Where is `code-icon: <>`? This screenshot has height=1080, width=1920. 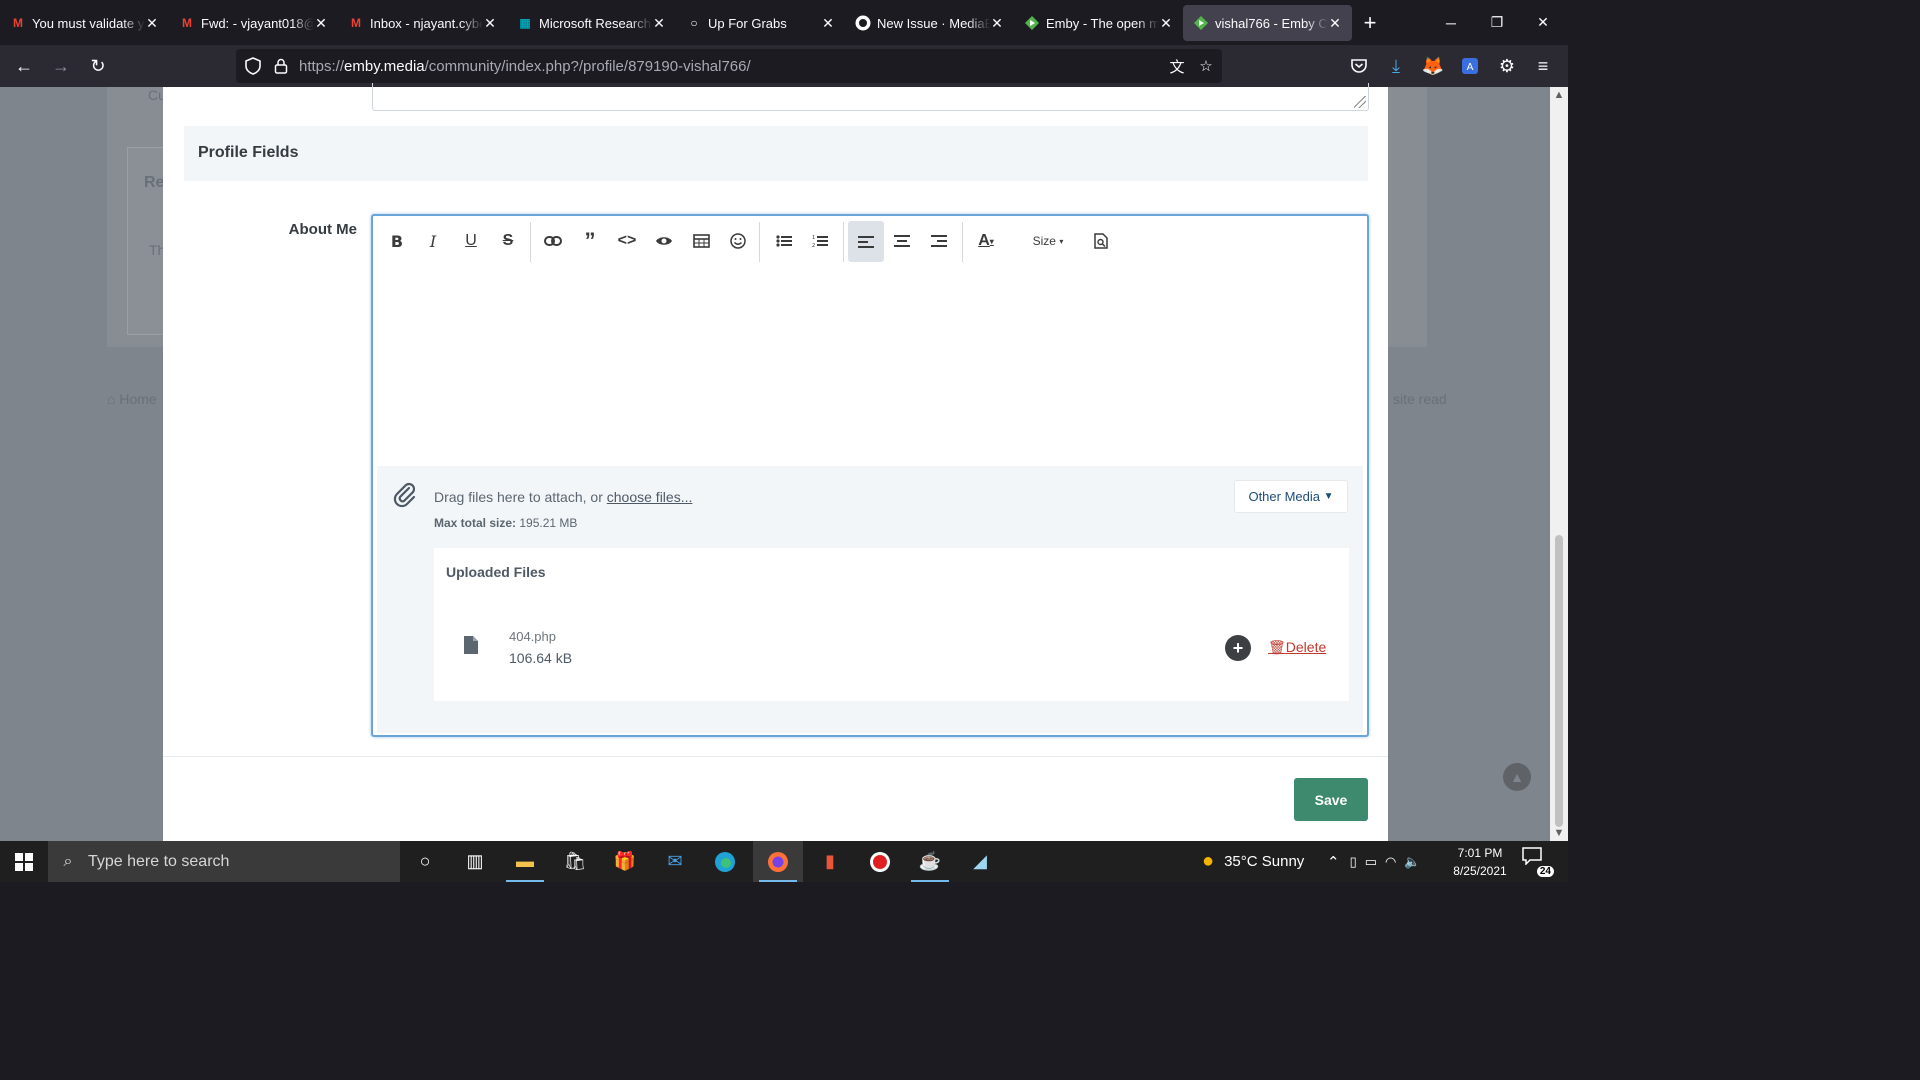
code-icon: <> is located at coordinates (627, 241).